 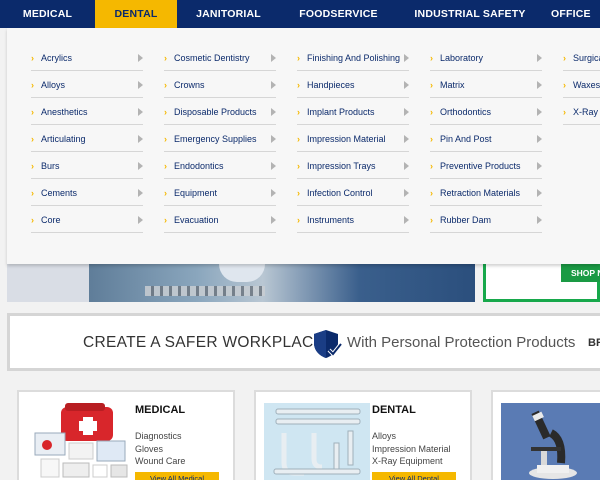 What do you see at coordinates (160, 461) in the screenshot?
I see `card-item: Wound Care` at bounding box center [160, 461].